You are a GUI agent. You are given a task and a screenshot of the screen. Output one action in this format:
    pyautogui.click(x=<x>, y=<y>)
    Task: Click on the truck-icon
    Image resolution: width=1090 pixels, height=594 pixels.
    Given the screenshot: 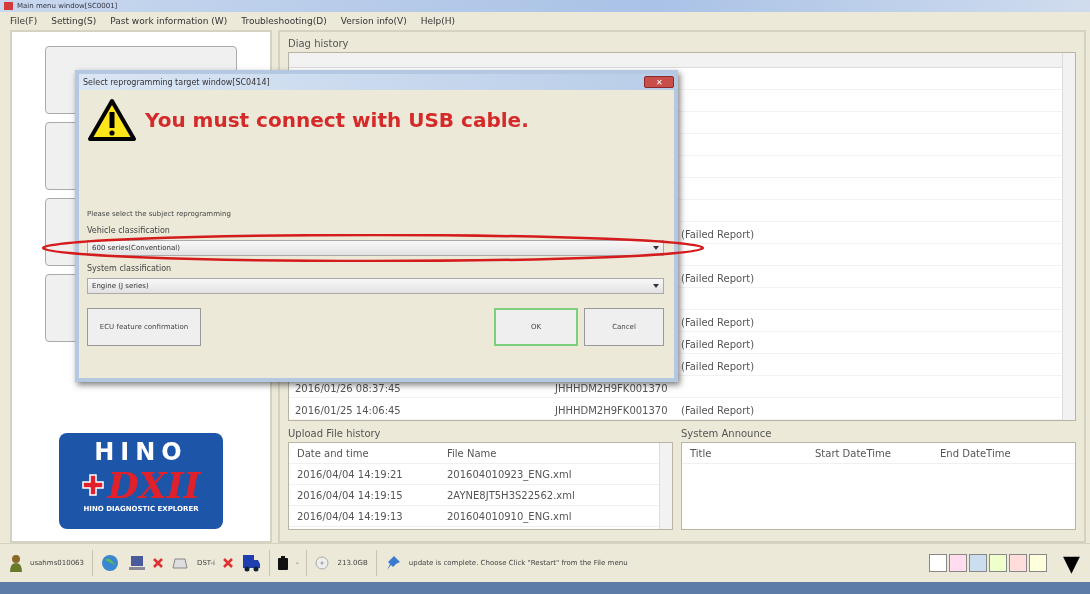 What is the action you would take?
    pyautogui.click(x=250, y=563)
    